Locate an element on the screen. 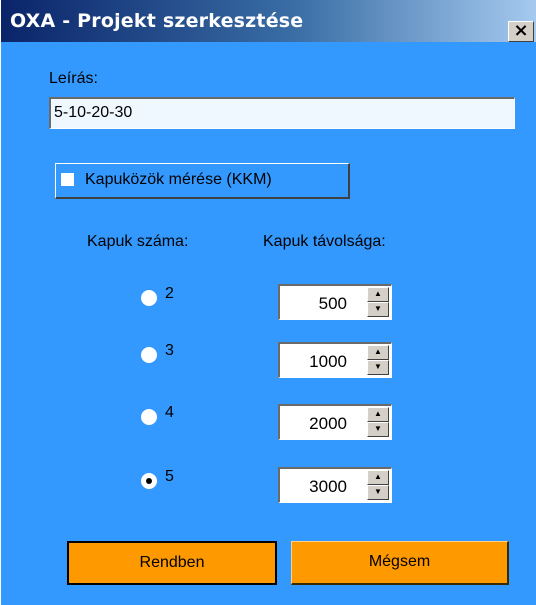 This screenshot has height=605, width=536. spin-down-button-2: ▼ is located at coordinates (378, 367).